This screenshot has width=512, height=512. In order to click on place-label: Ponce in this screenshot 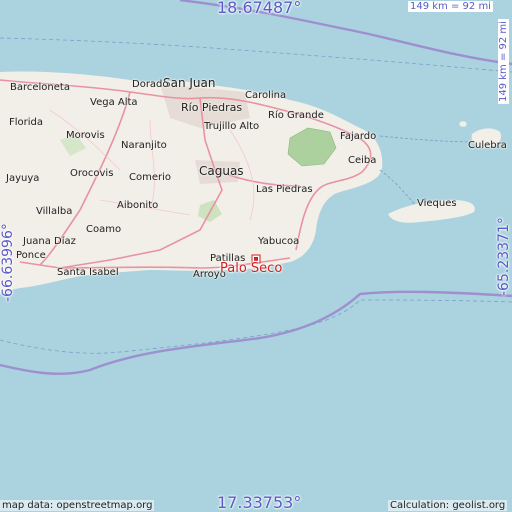, I will do `click(31, 255)`.